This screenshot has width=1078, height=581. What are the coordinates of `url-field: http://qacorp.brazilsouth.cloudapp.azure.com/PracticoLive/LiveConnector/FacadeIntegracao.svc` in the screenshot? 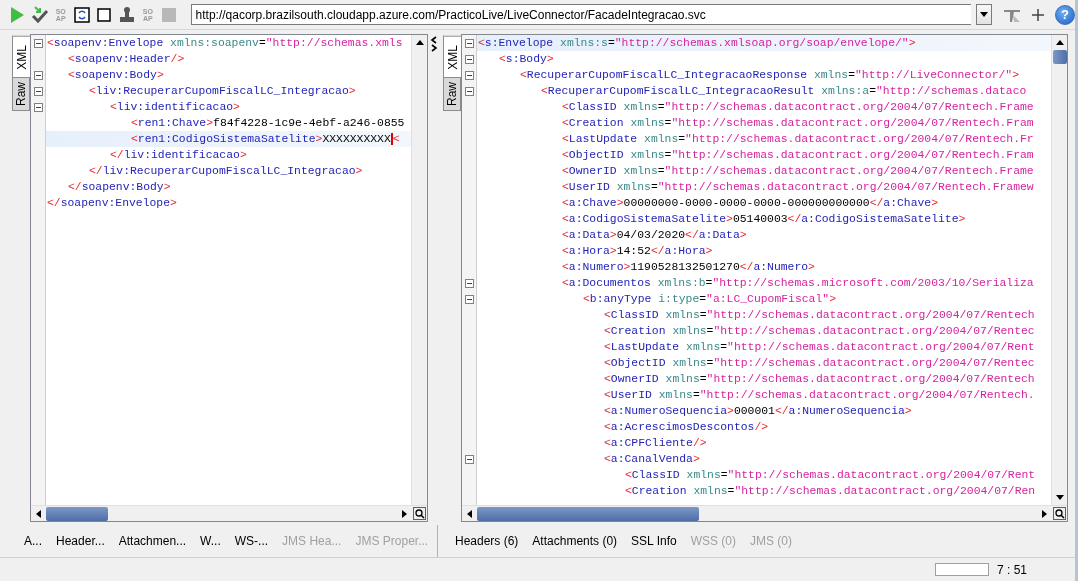 It's located at (581, 14).